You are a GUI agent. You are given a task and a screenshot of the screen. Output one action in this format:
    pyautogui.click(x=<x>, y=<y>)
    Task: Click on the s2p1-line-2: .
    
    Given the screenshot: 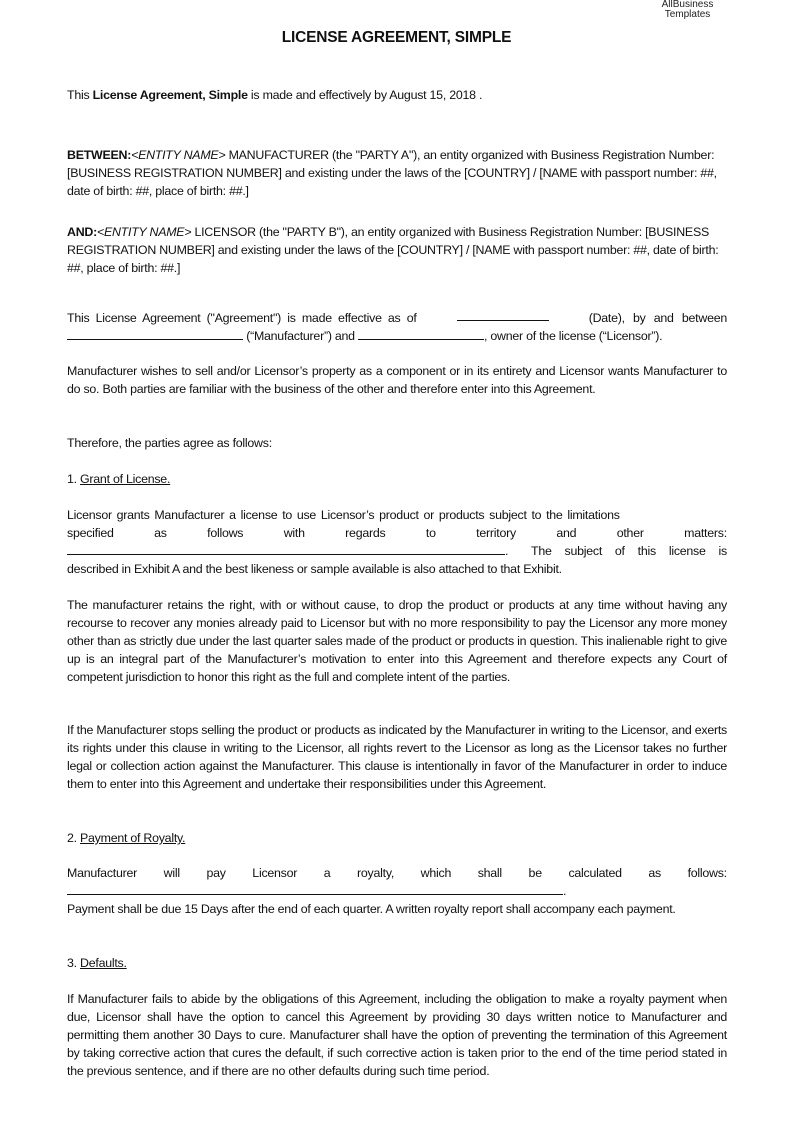 What is the action you would take?
    pyautogui.click(x=397, y=891)
    